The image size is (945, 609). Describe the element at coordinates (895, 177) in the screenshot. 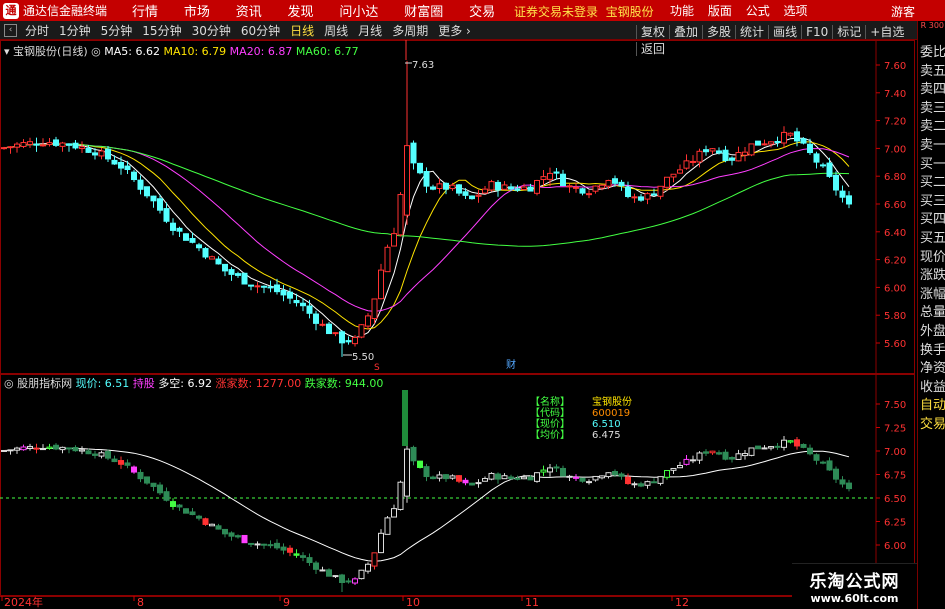

I see `main-price-tick-label: 6.80` at that location.